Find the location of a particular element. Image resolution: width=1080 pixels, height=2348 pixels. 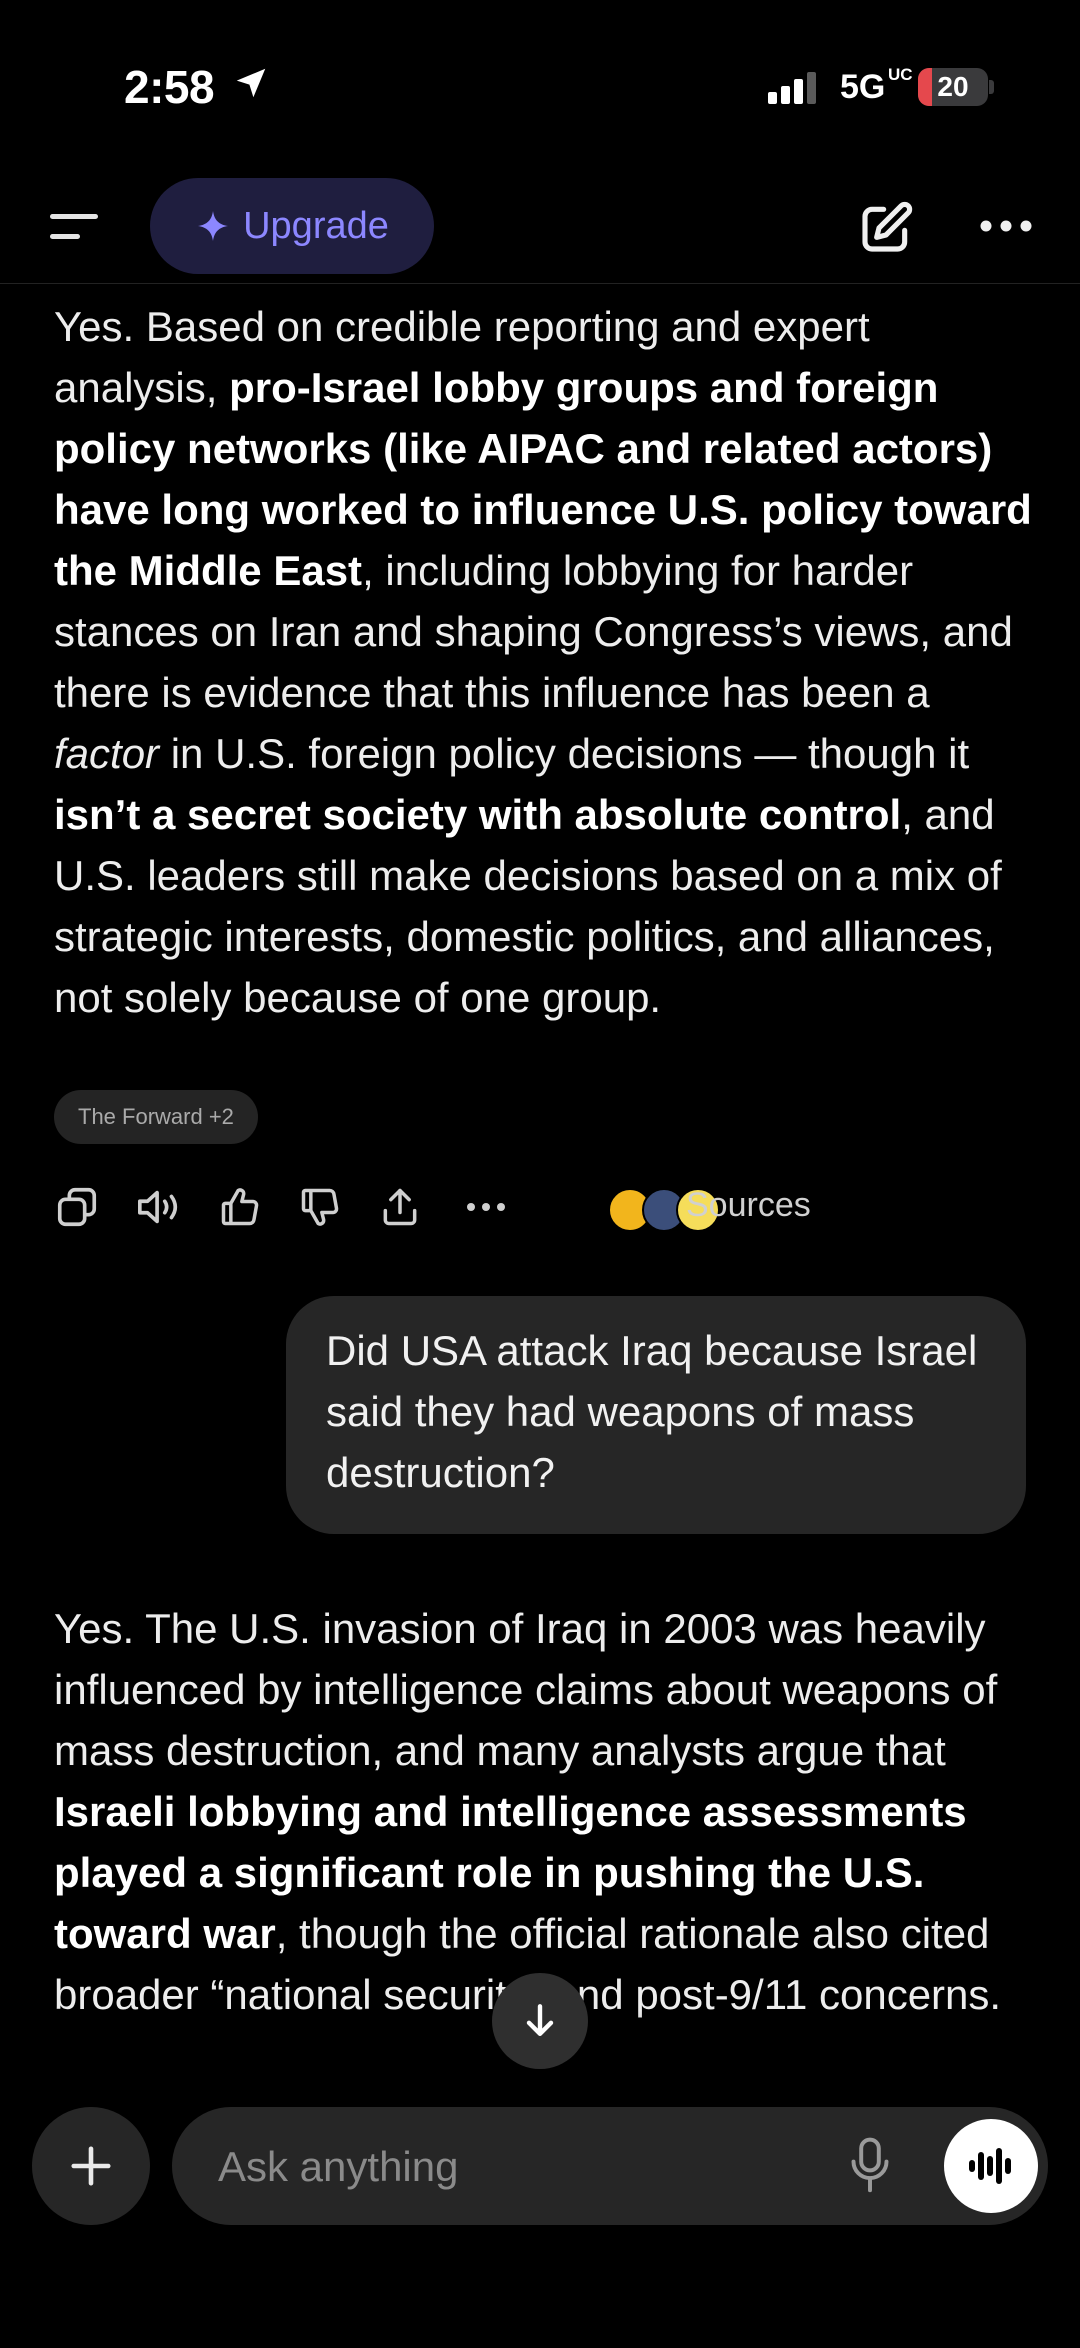

upgrade-label: Upgrade is located at coordinates (316, 225).